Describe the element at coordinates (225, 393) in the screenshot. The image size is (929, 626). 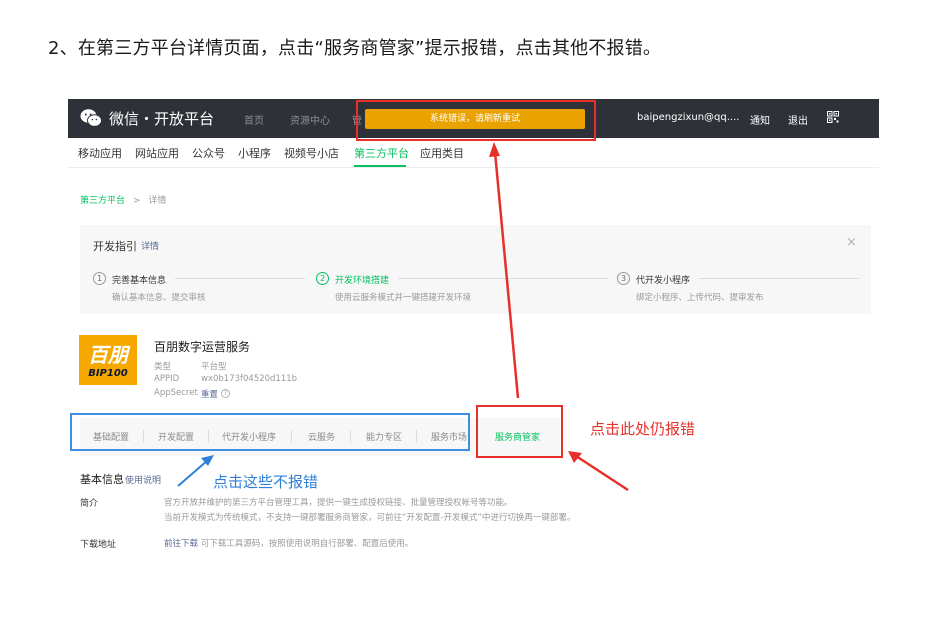
I see `help-icon: ?` at that location.